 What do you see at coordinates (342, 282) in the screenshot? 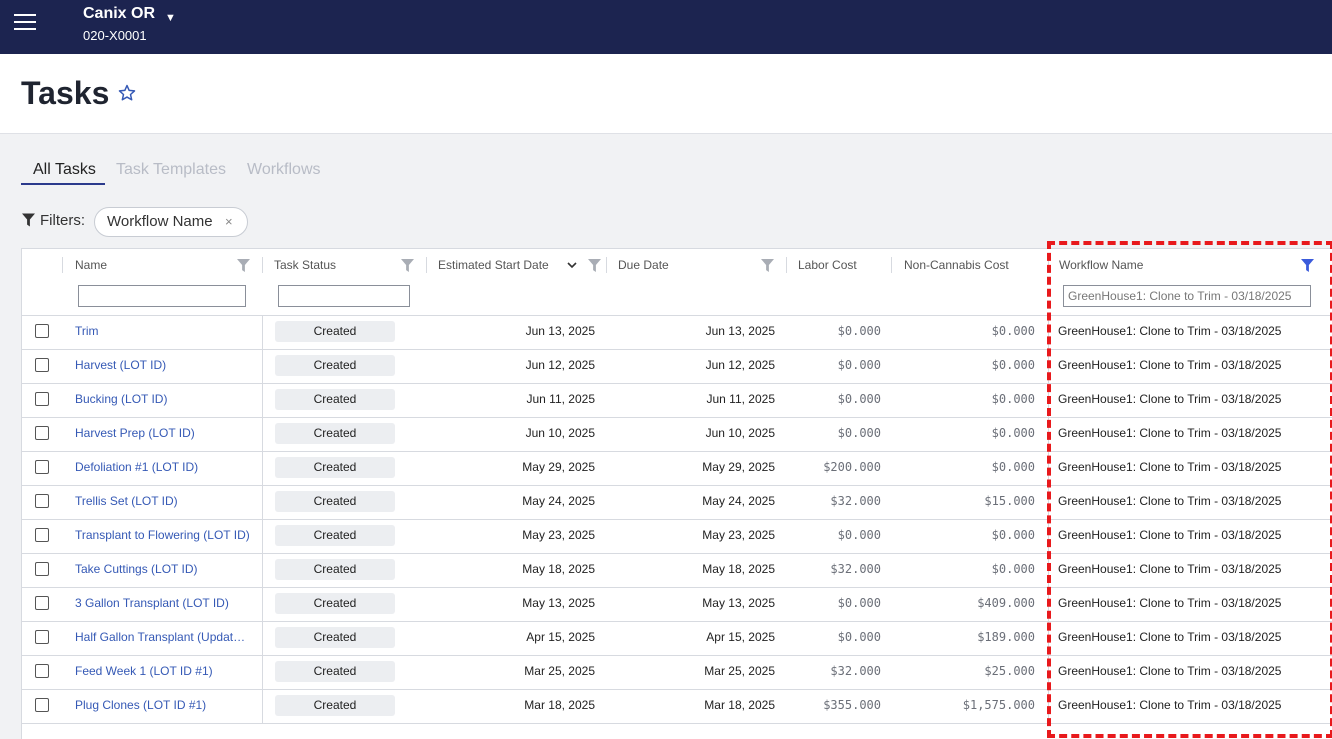
I see `column-header-task-status: Task Status` at bounding box center [342, 282].